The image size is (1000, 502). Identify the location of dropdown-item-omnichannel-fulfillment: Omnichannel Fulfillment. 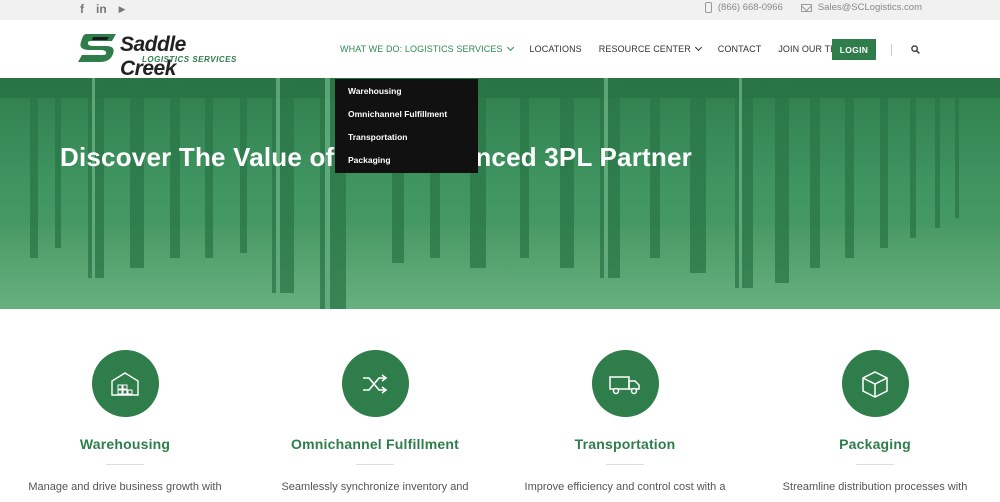
(406, 119).